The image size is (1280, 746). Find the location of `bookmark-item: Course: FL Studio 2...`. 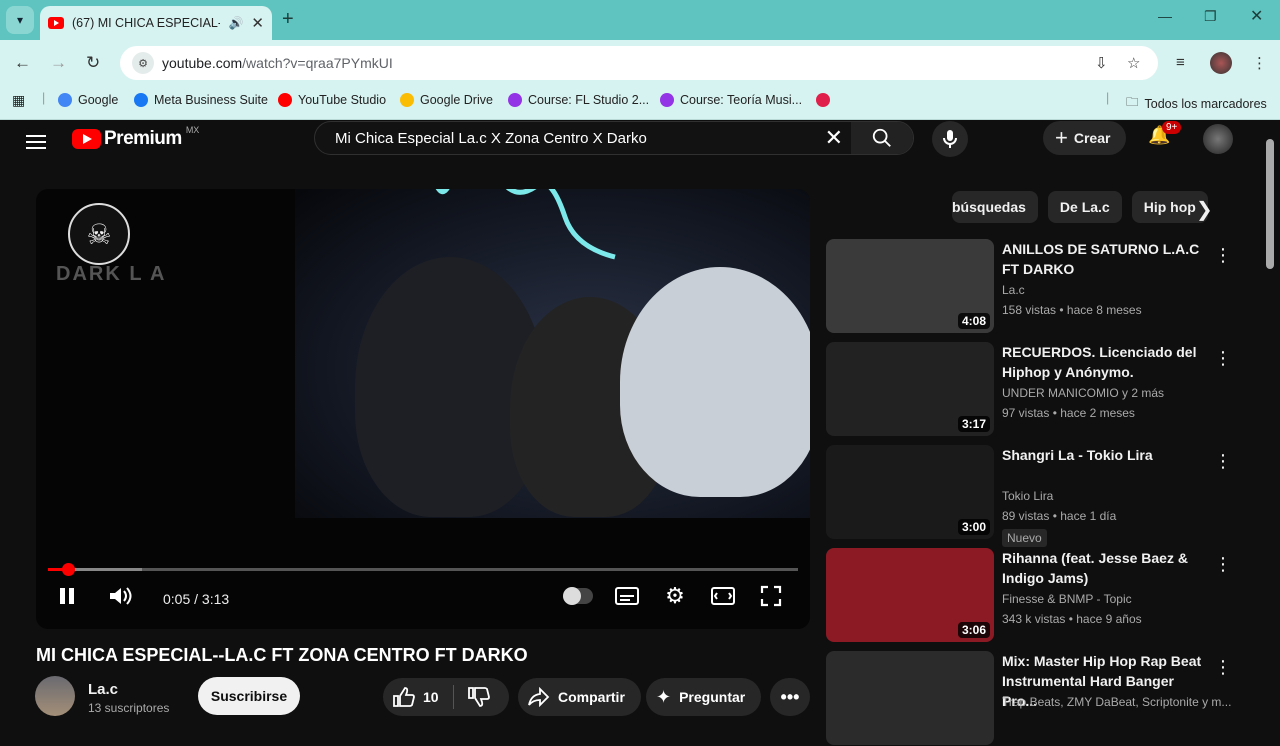

bookmark-item: Course: FL Studio 2... is located at coordinates (578, 100).